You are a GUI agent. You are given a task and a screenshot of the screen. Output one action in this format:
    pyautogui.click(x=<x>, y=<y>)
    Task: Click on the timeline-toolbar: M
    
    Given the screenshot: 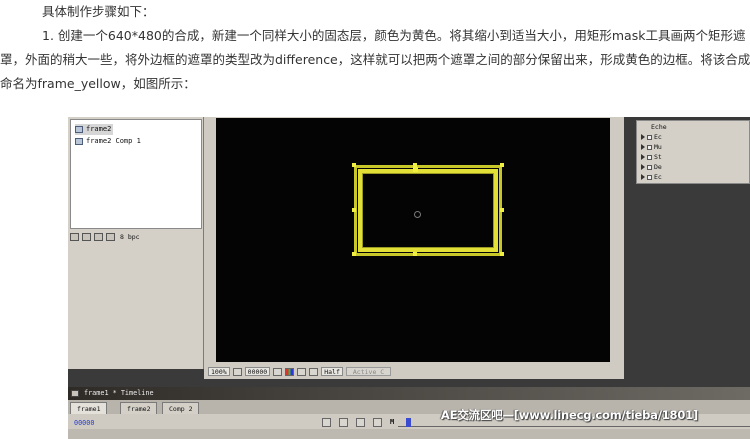 What is the action you would take?
    pyautogui.click(x=358, y=422)
    